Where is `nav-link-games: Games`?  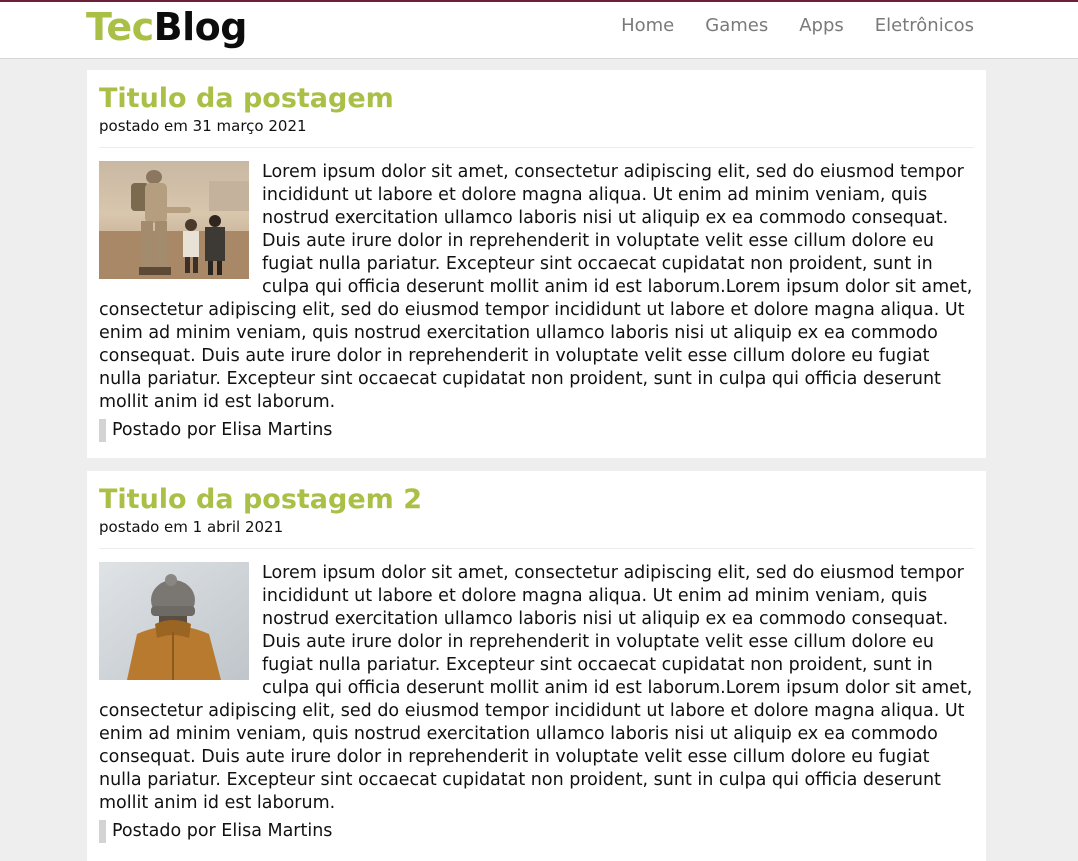 nav-link-games: Games is located at coordinates (736, 26).